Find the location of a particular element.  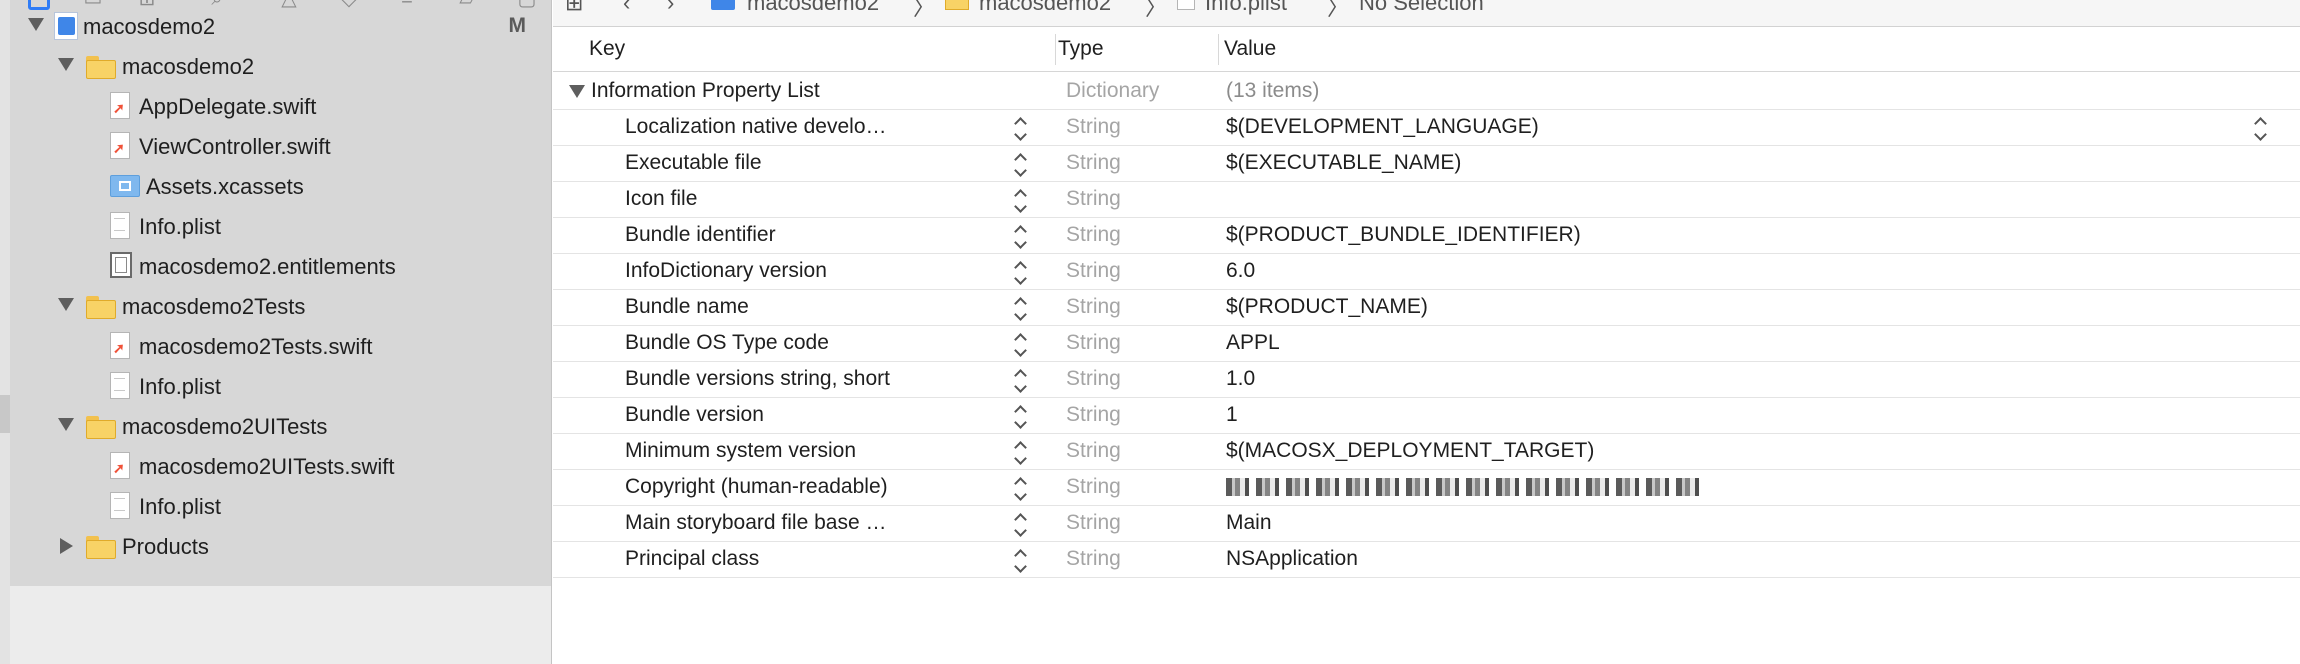

plist-key: Copyright (human-readable) is located at coordinates (759, 487).